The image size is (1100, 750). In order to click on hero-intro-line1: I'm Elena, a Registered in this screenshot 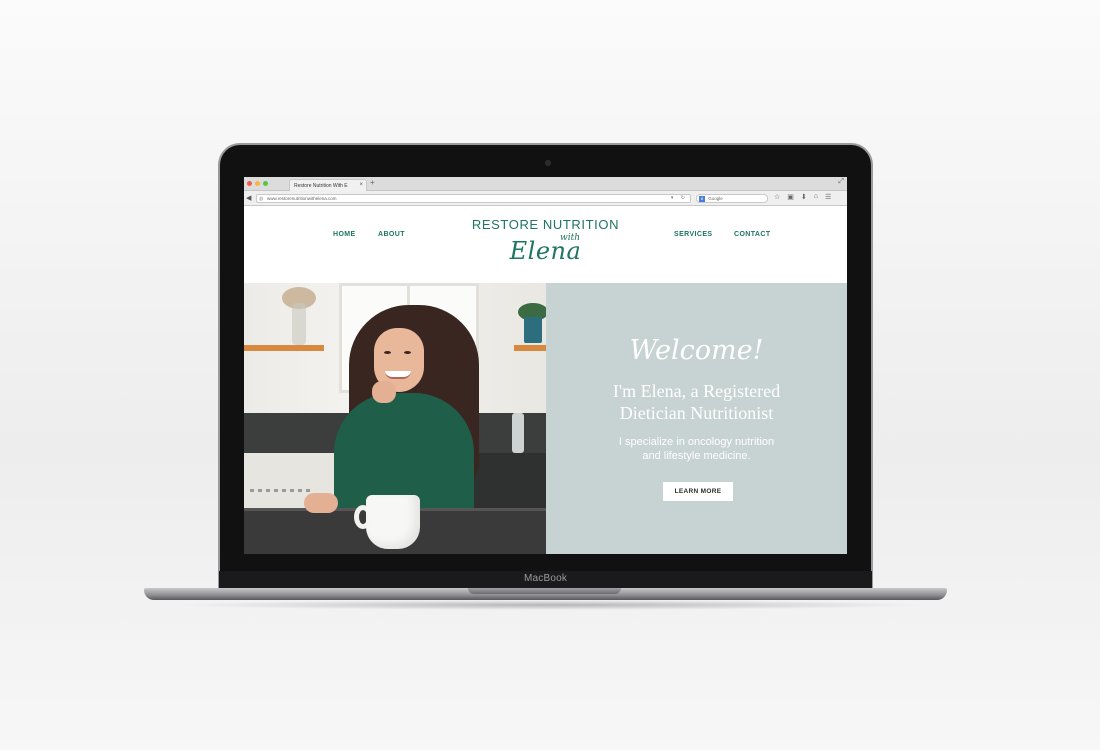, I will do `click(696, 391)`.